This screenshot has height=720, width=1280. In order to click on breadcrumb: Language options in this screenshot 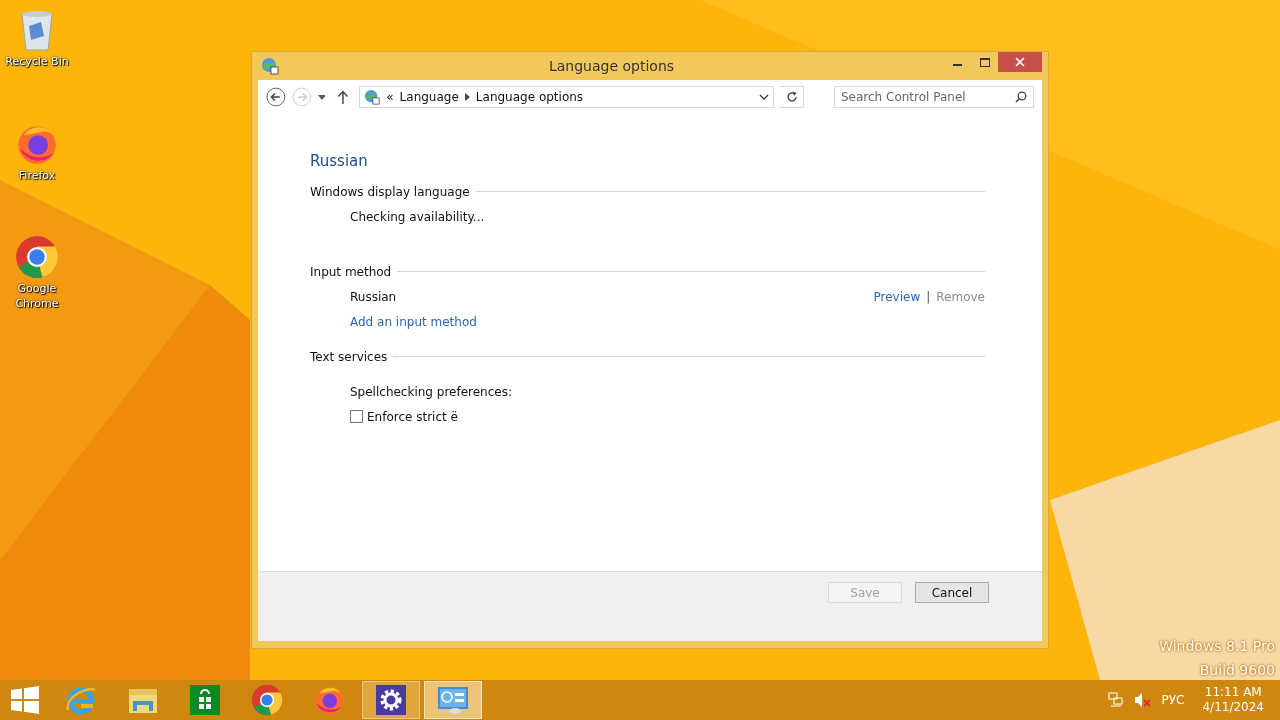, I will do `click(529, 97)`.